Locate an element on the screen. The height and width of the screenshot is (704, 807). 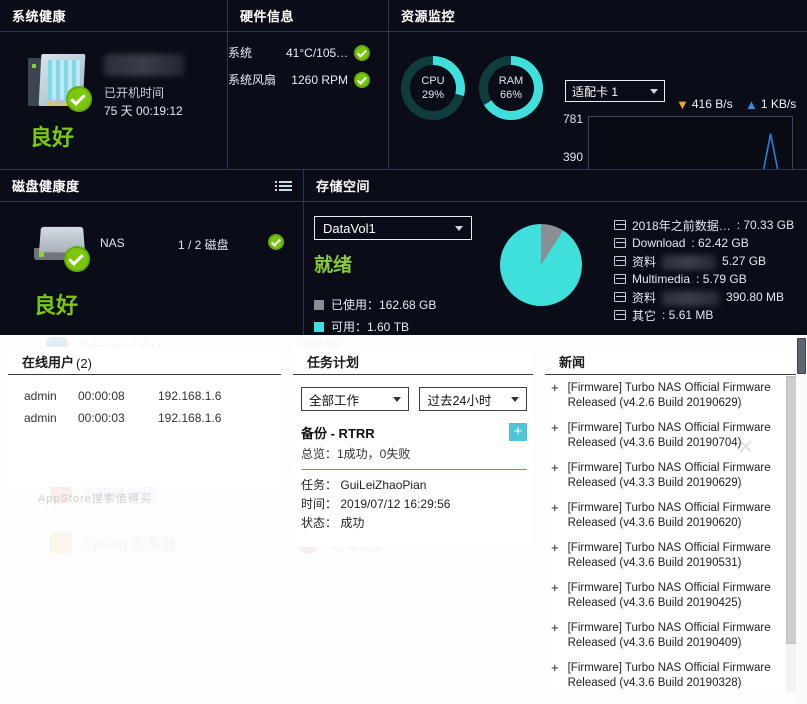
upload-rate: ▲ 1 KB/s is located at coordinates (770, 104).